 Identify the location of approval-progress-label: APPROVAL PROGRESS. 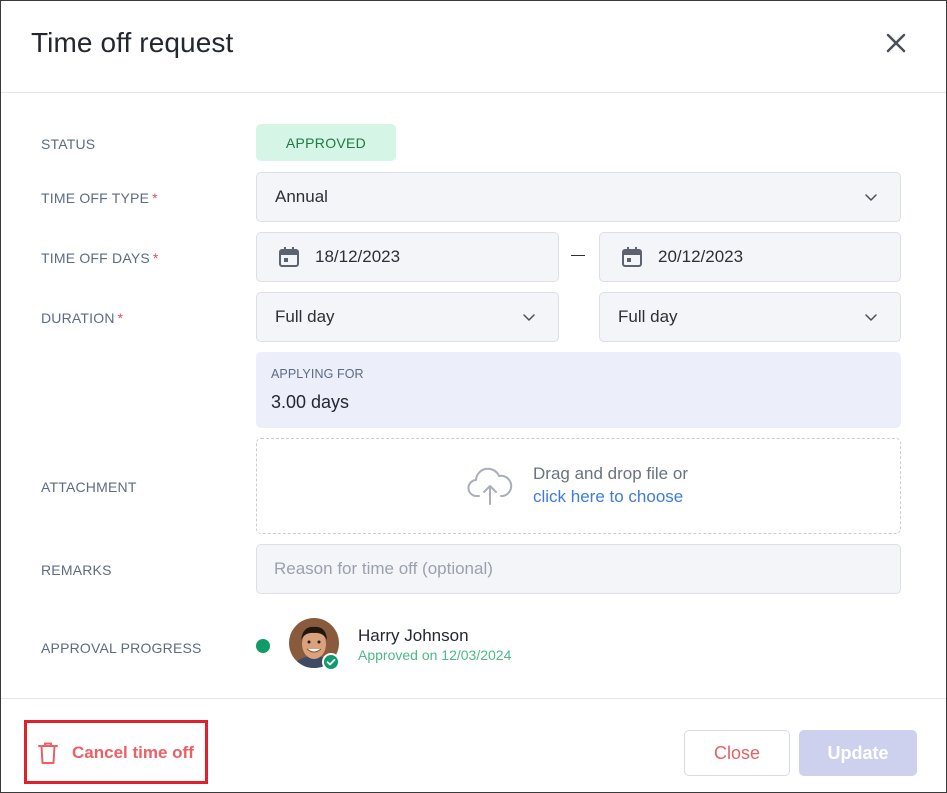
(121, 648).